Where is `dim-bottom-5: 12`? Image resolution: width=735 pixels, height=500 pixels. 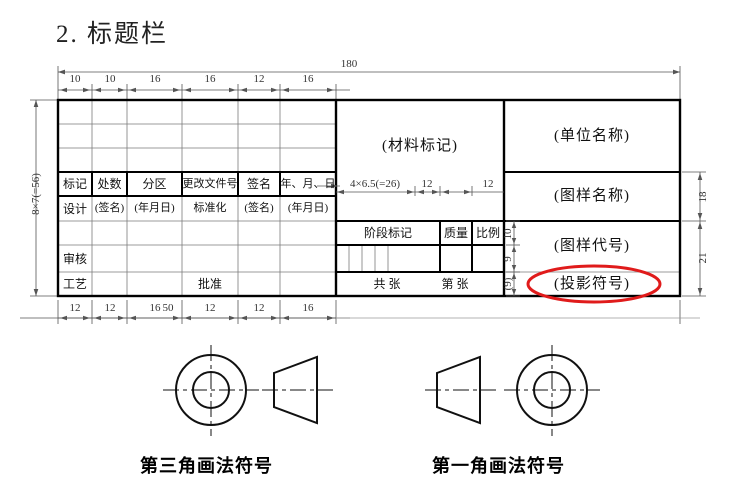
dim-bottom-5: 12 is located at coordinates (259, 308).